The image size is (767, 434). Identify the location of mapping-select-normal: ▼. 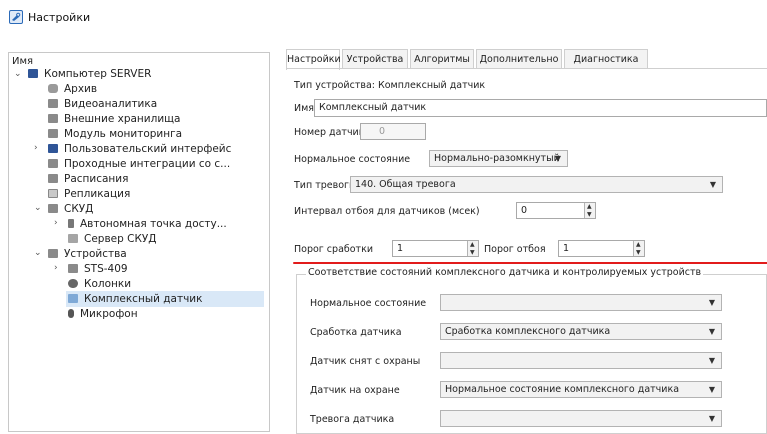
(581, 302).